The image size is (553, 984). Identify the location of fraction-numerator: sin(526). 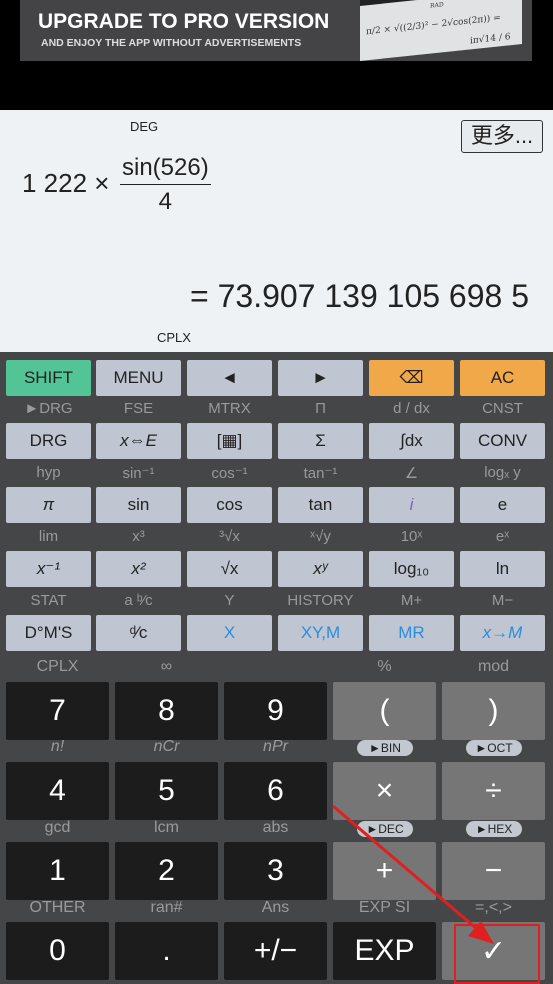
(165, 169).